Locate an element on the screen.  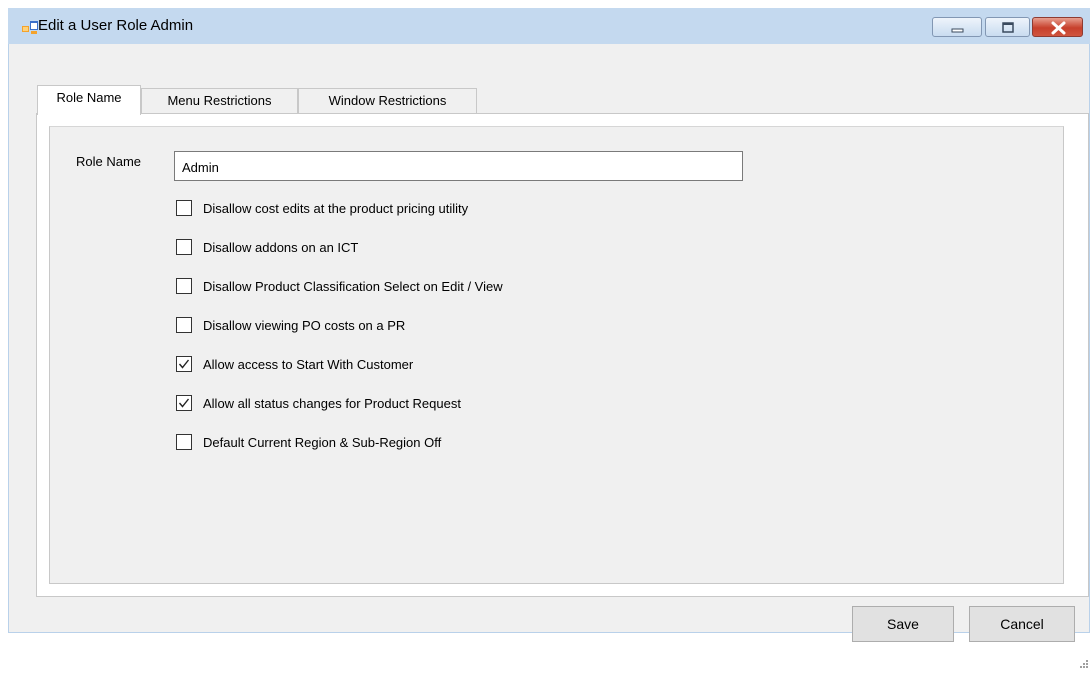
resize-grip-icon is located at coordinates (1084, 662).